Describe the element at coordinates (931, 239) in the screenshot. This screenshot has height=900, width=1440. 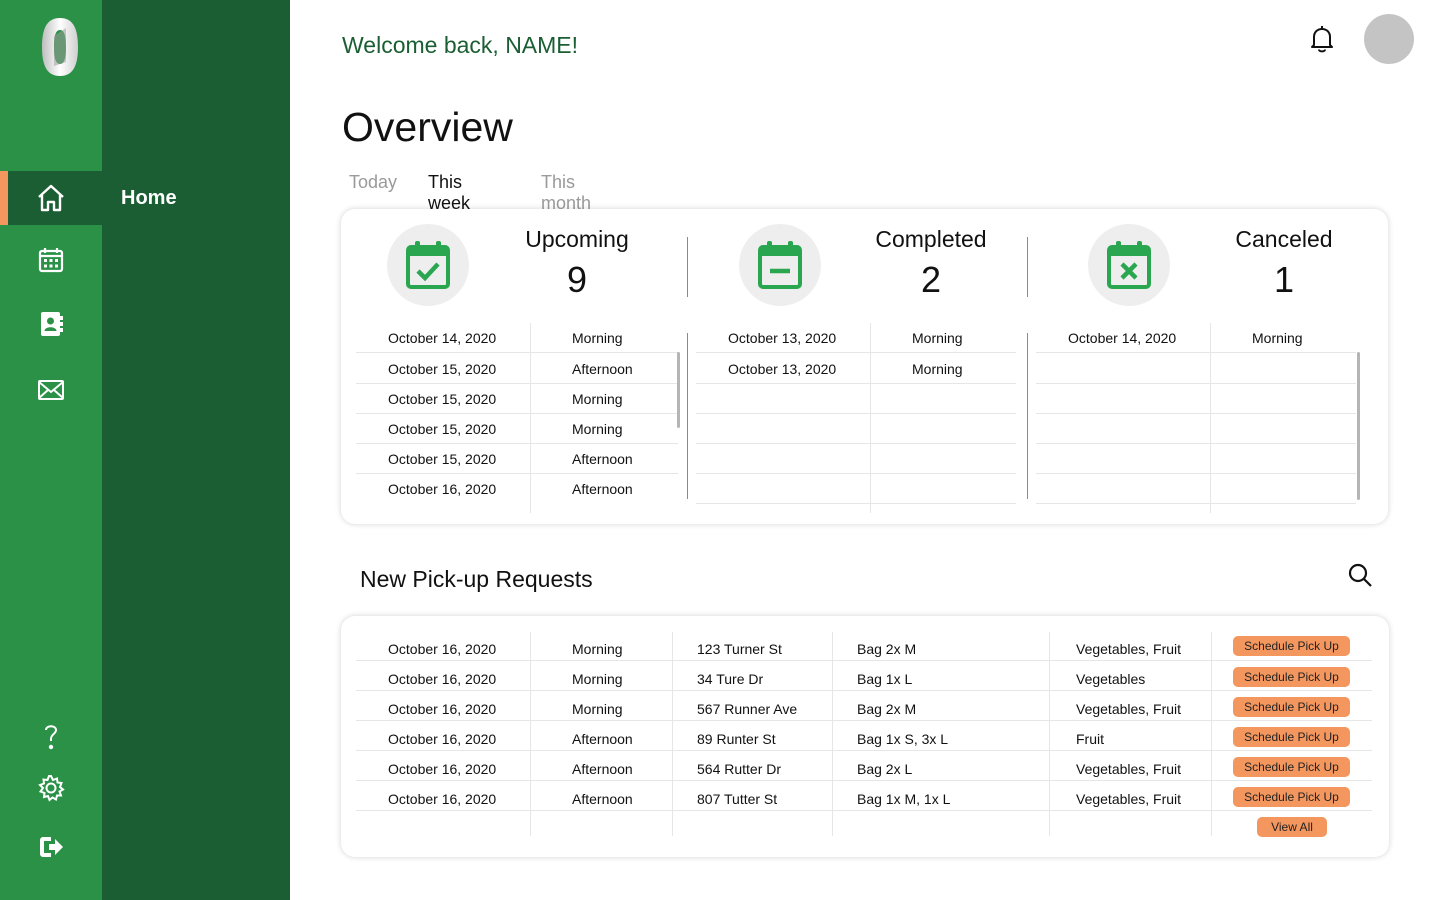
I see `completed-label: Completed` at that location.